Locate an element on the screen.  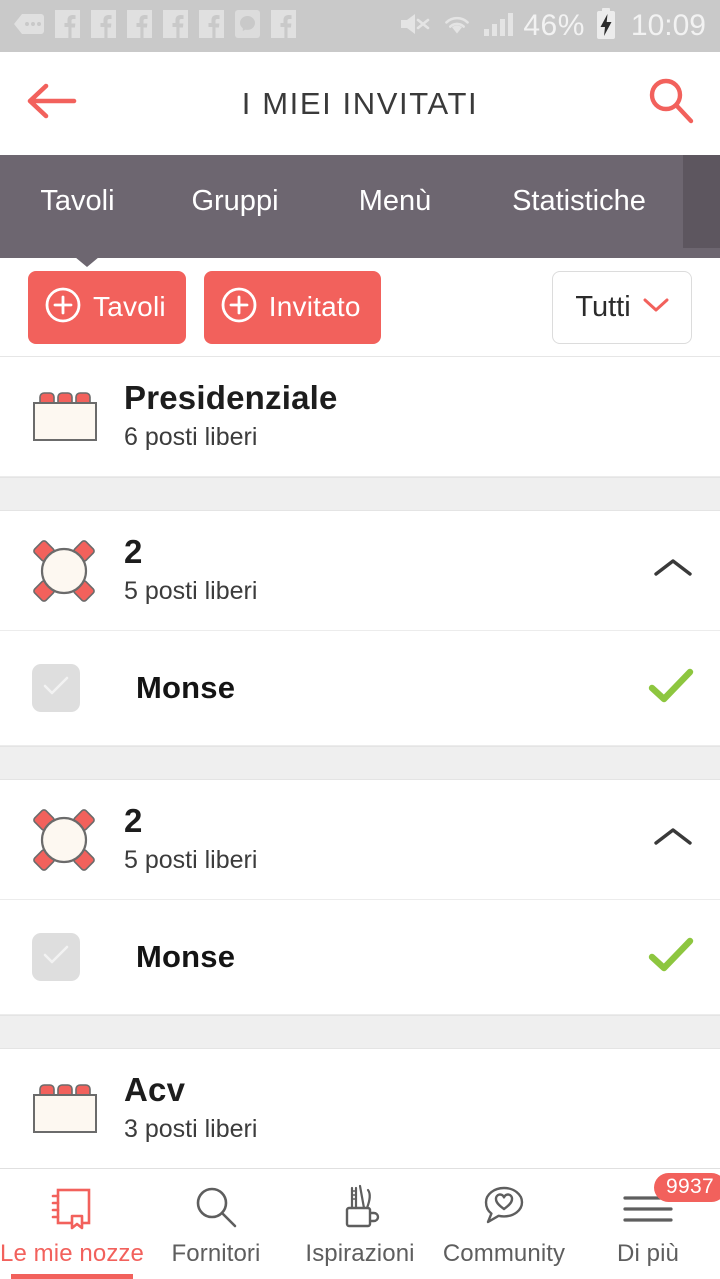
tab-statistiche: Statistiche is located at coordinates (579, 201).